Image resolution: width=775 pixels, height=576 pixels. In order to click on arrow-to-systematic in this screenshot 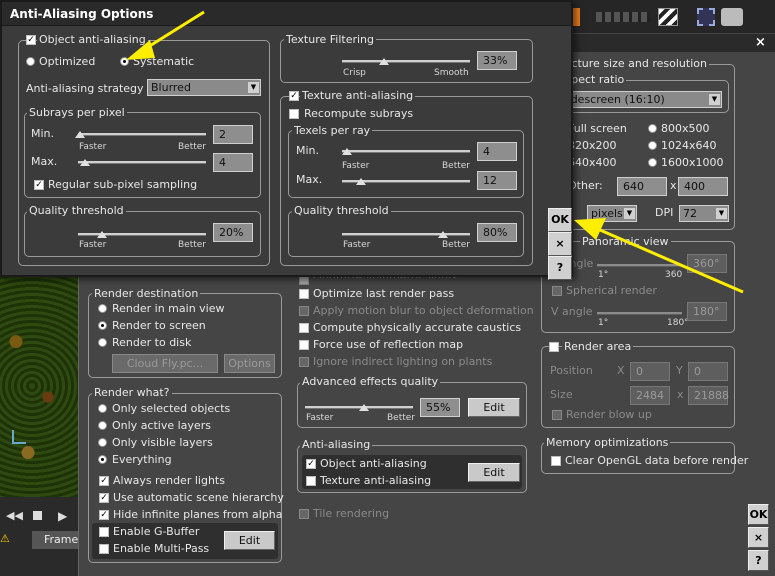, I will do `click(165, 35)`.